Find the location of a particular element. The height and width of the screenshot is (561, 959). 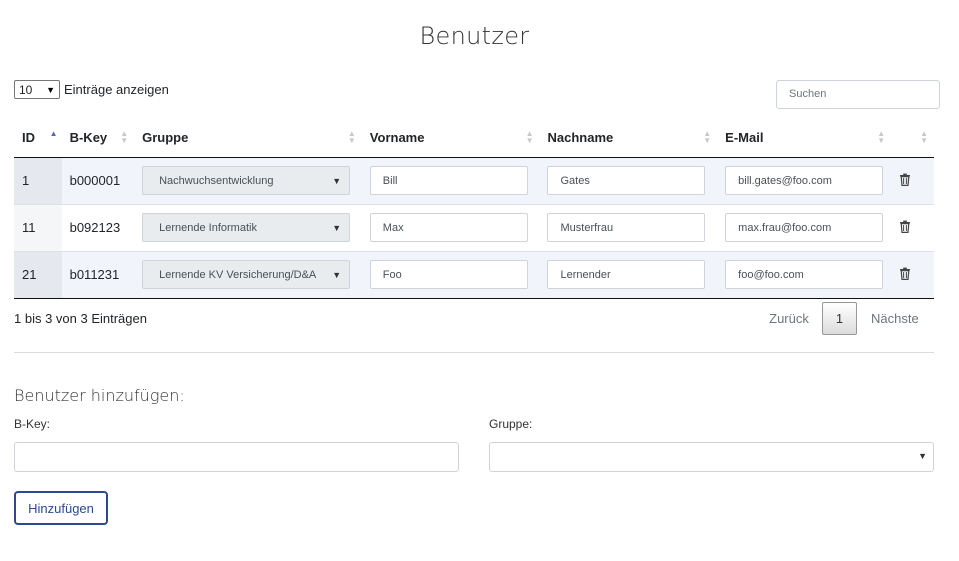

search-input: Suchen is located at coordinates (858, 94).